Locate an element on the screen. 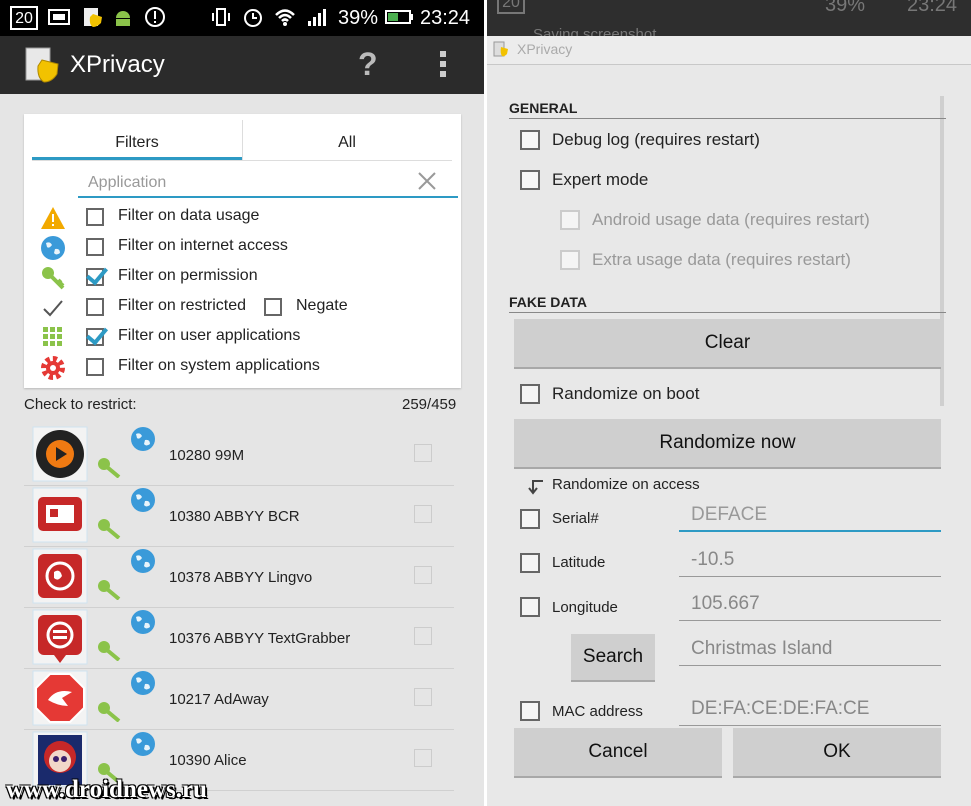  negate-checkbox is located at coordinates (273, 307).